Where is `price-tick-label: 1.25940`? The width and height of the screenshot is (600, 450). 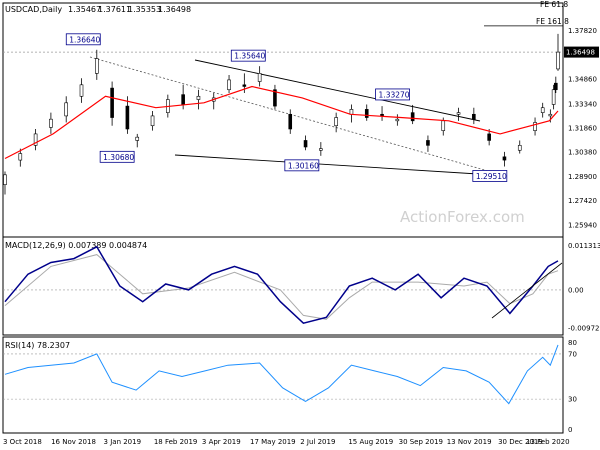 price-tick-label: 1.25940 is located at coordinates (582, 225).